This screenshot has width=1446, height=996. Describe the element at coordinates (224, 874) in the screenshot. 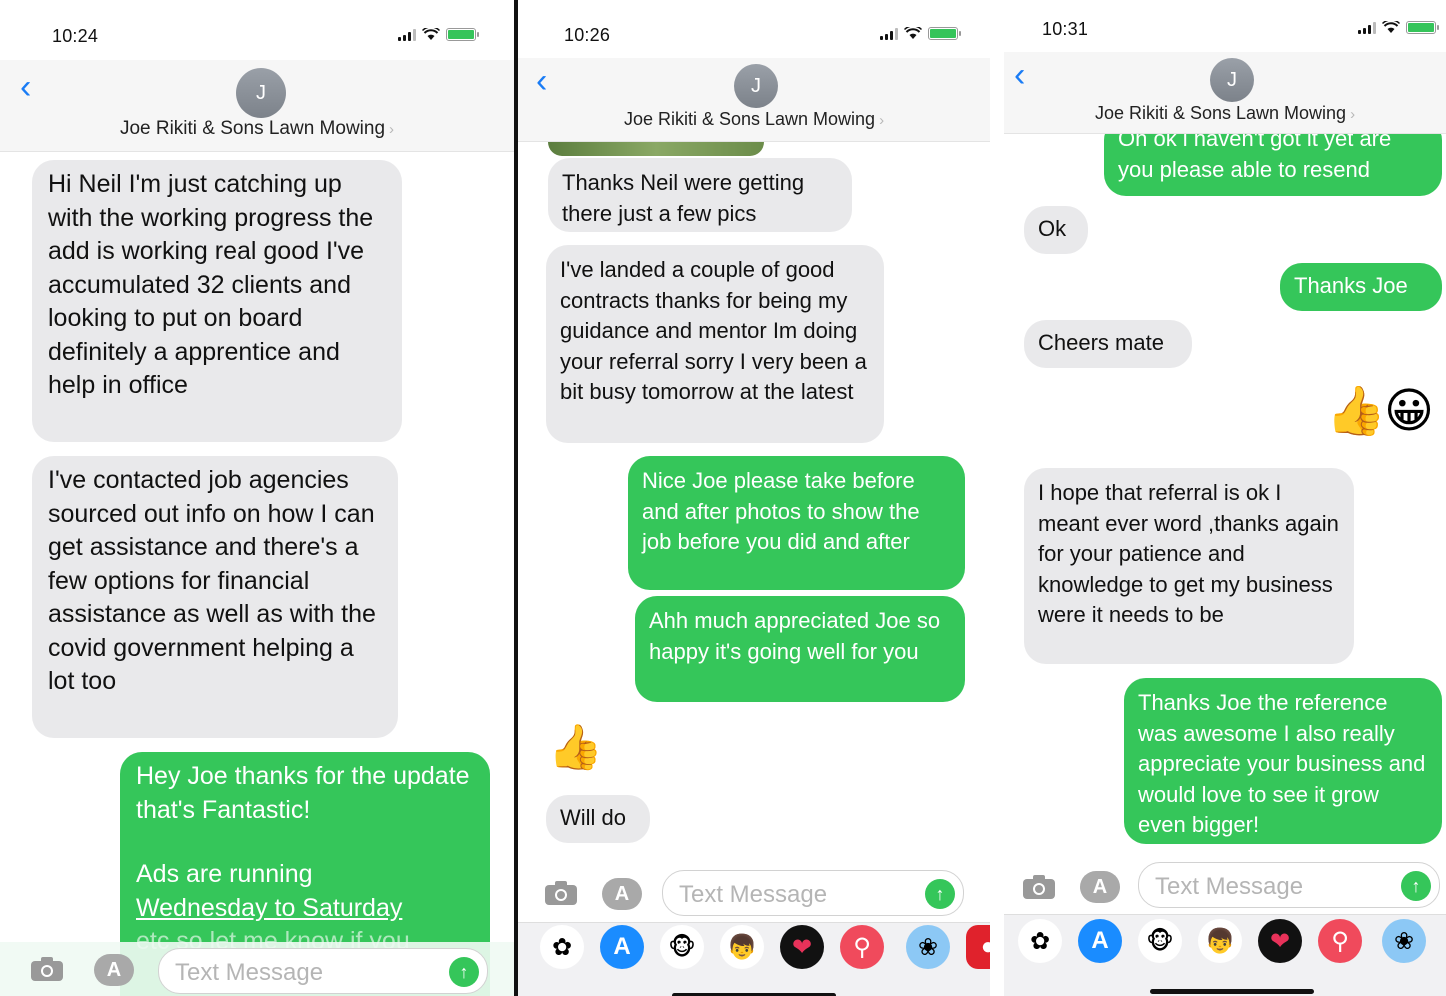

I see `message-text: Ads are running` at that location.